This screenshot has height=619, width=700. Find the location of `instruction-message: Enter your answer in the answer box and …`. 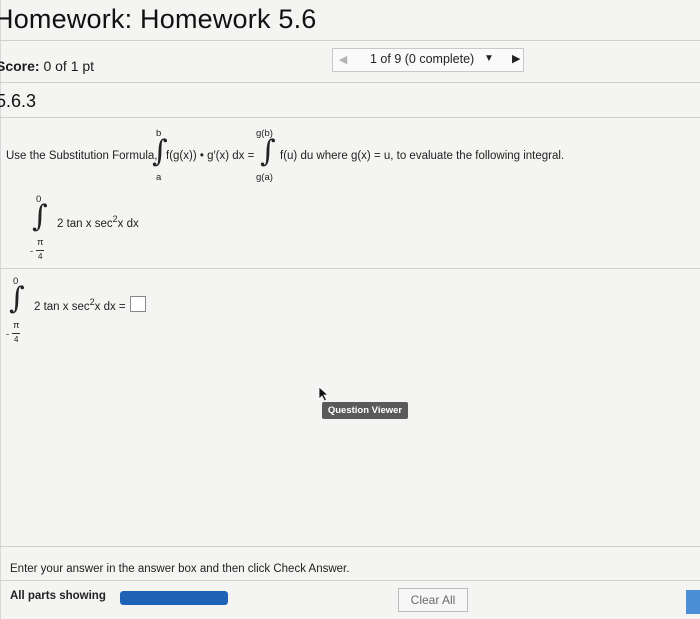

instruction-message: Enter your answer in the answer box and … is located at coordinates (180, 569).